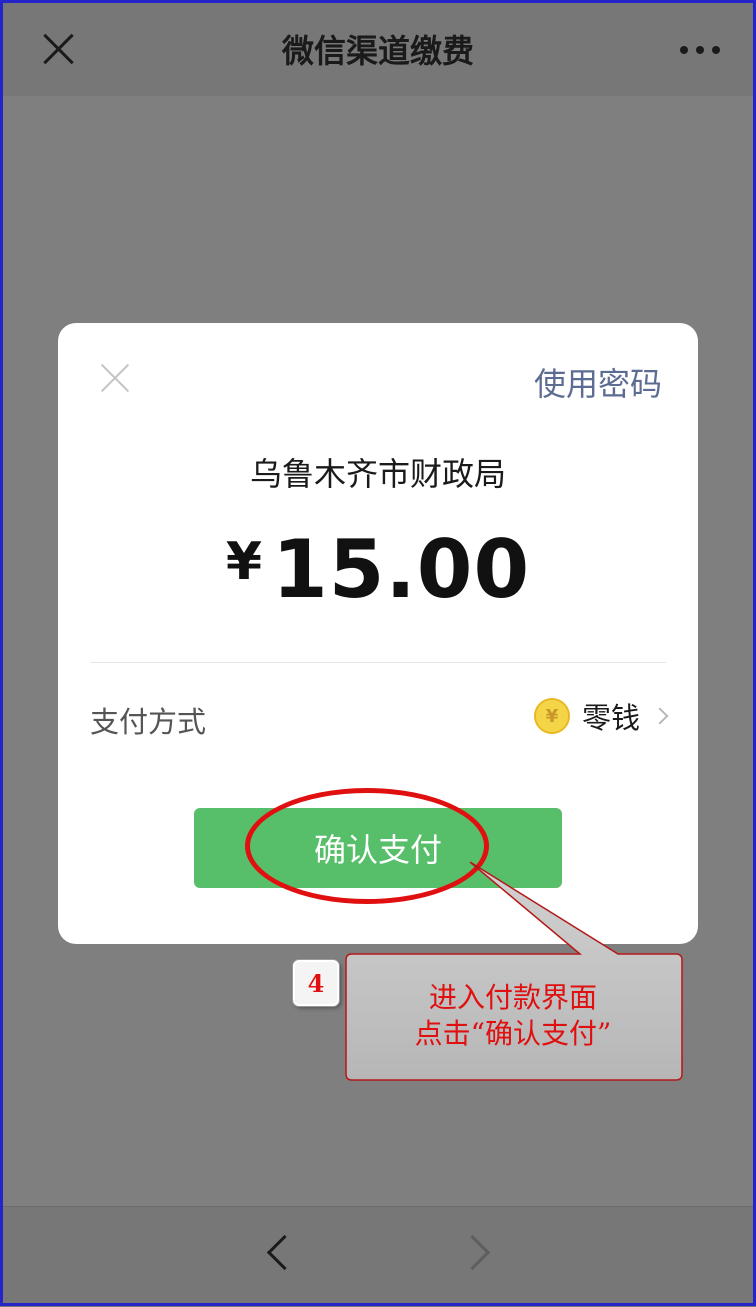 The width and height of the screenshot is (756, 1307). I want to click on payment-method-selector: ¥ 零钱, so click(601, 716).